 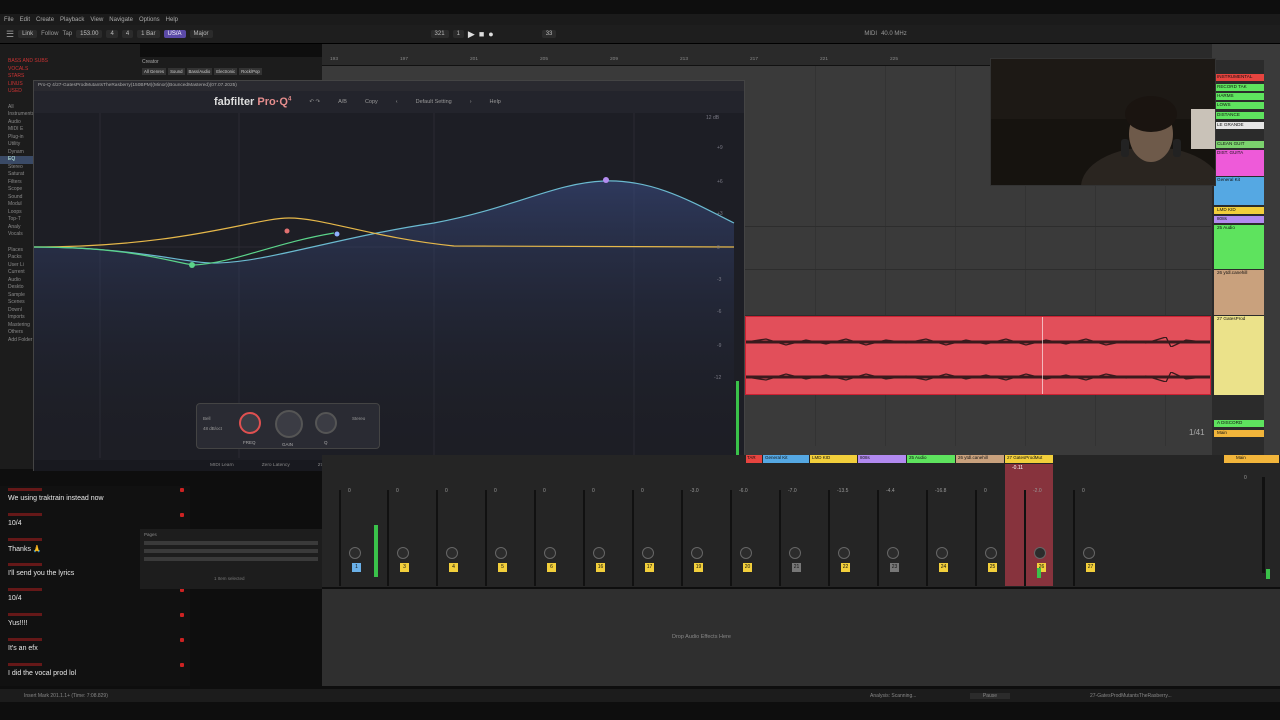 I want to click on track-header: LOWS, so click(x=1239, y=105).